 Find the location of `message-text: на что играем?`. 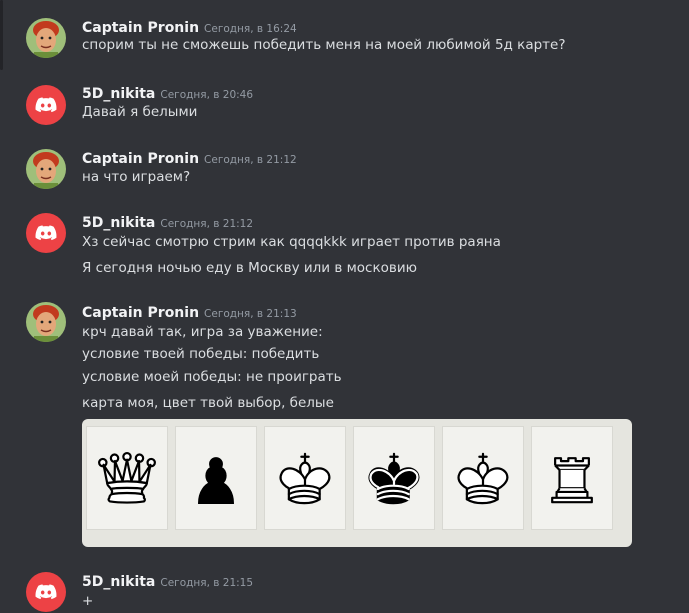

message-text: на что играем? is located at coordinates (136, 177).